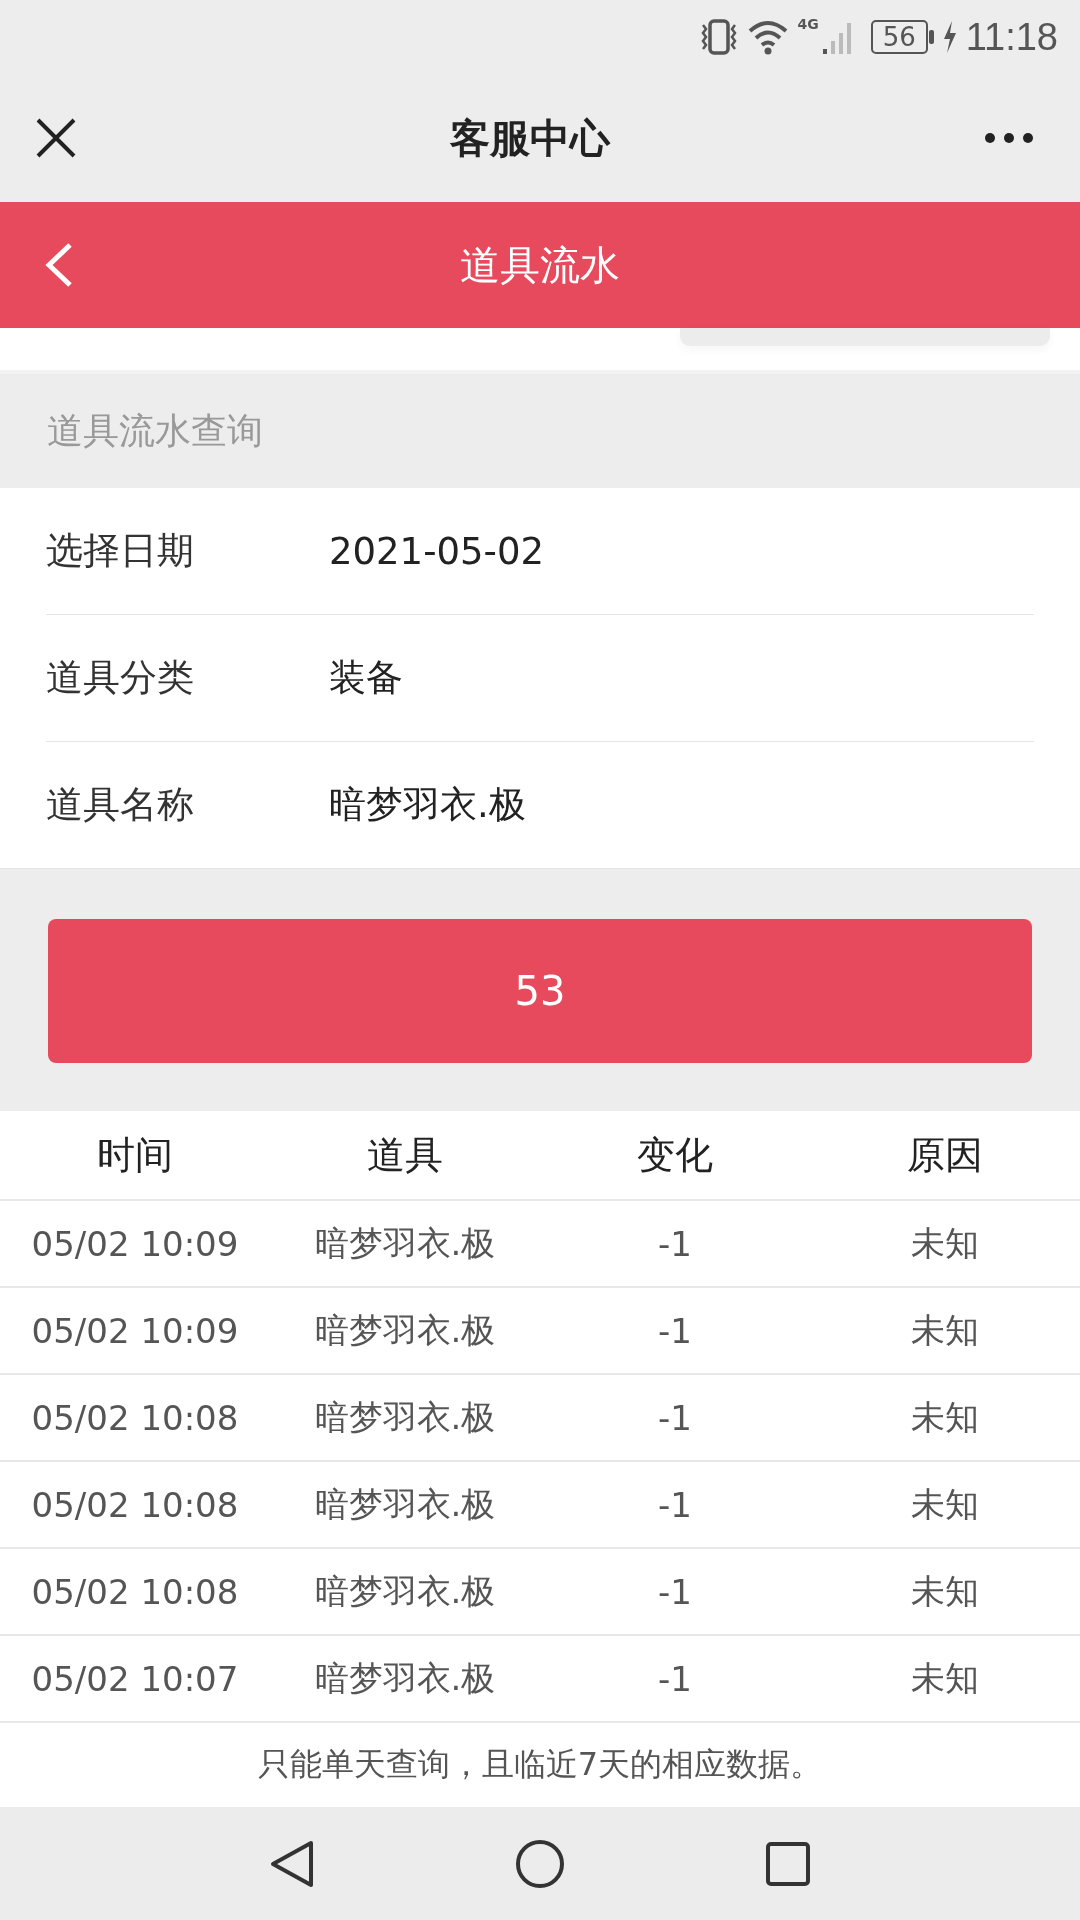 The width and height of the screenshot is (1080, 1920). What do you see at coordinates (675, 1155) in the screenshot?
I see `column-header: 变化` at bounding box center [675, 1155].